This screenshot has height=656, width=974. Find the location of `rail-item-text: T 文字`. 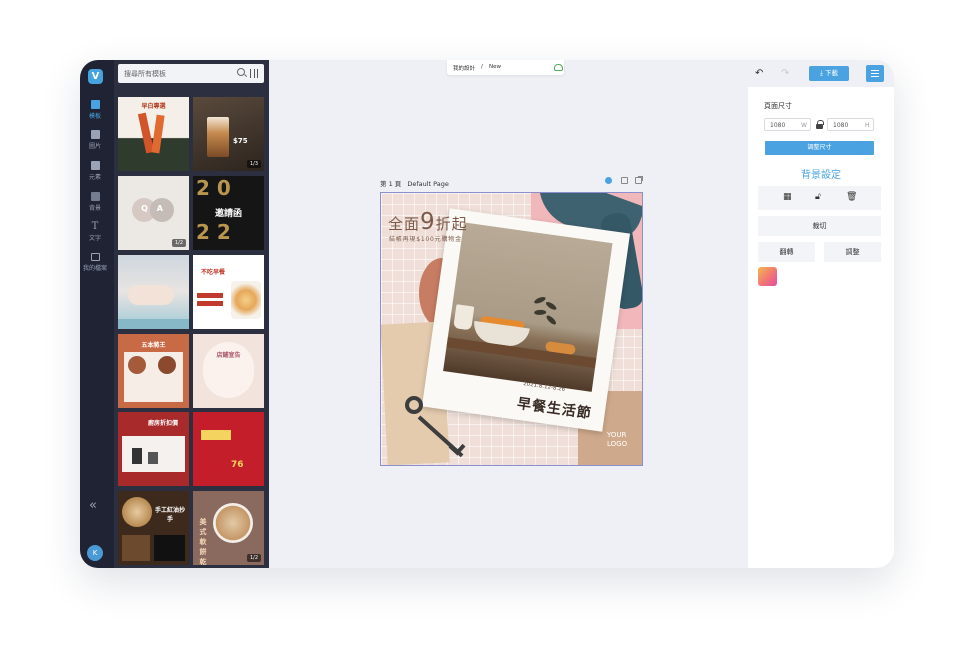

rail-item-text: T 文字 is located at coordinates (95, 232).